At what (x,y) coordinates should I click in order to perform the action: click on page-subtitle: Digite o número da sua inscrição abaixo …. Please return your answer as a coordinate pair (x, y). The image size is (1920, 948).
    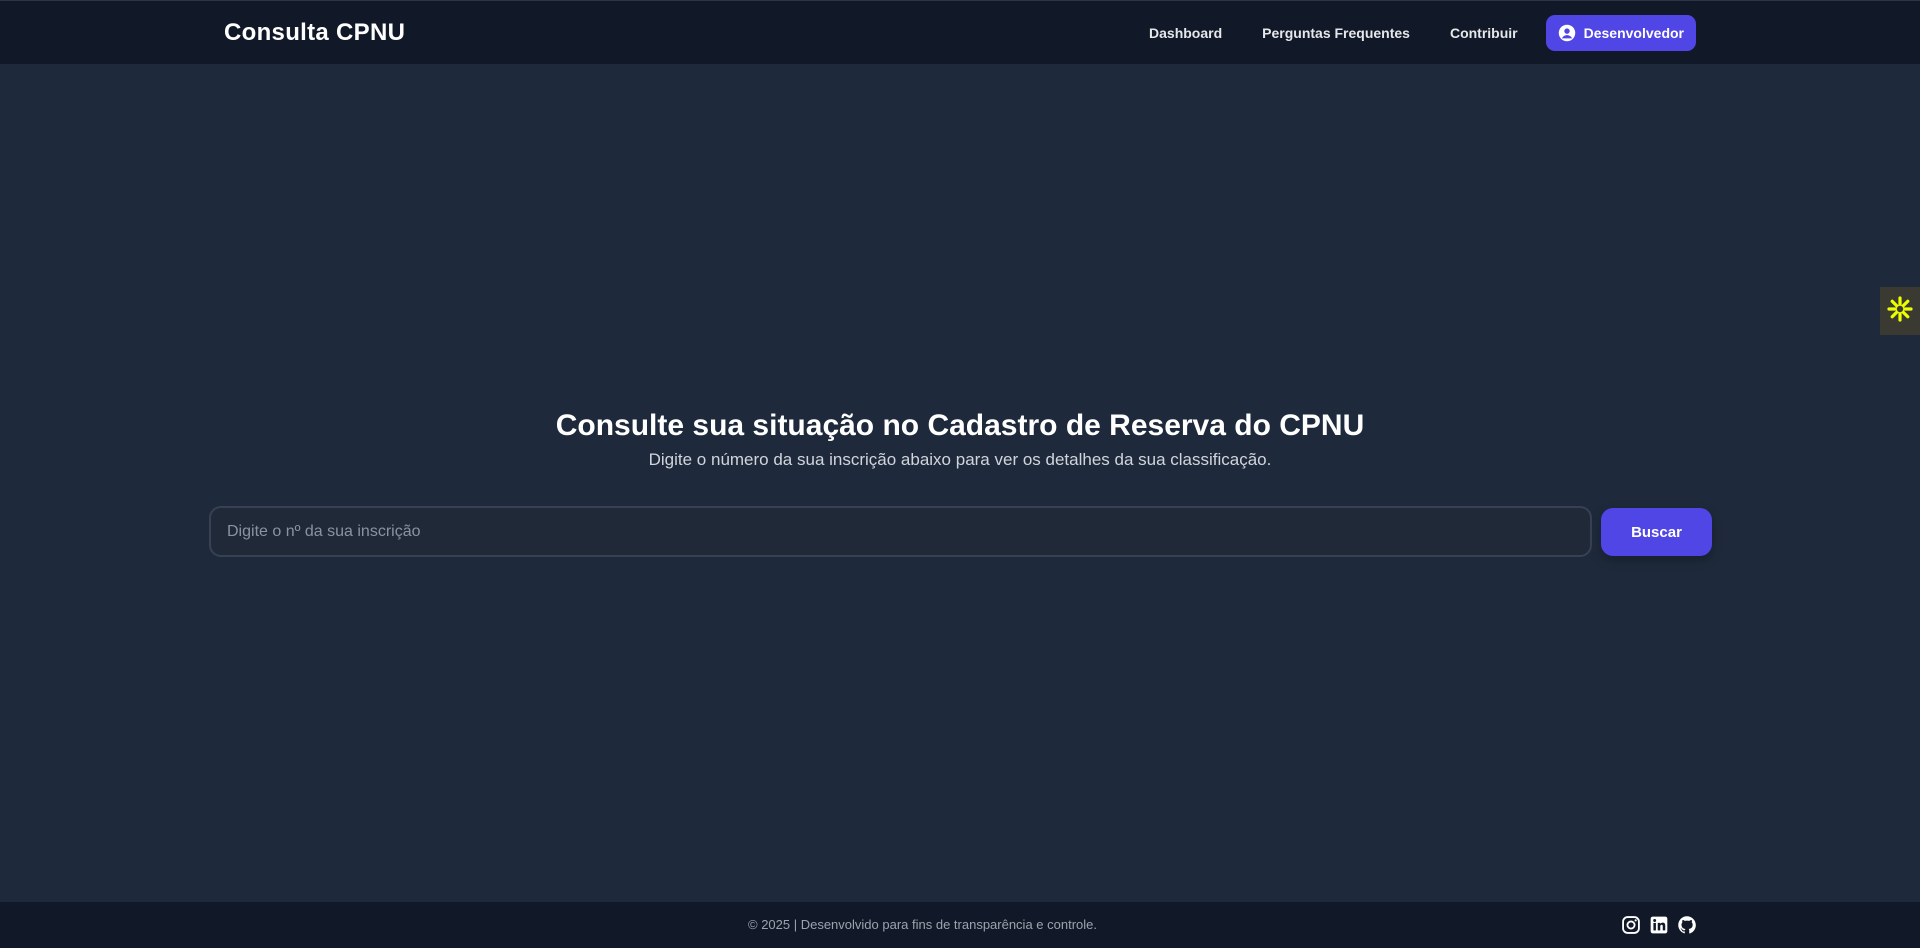
    Looking at the image, I should click on (960, 459).